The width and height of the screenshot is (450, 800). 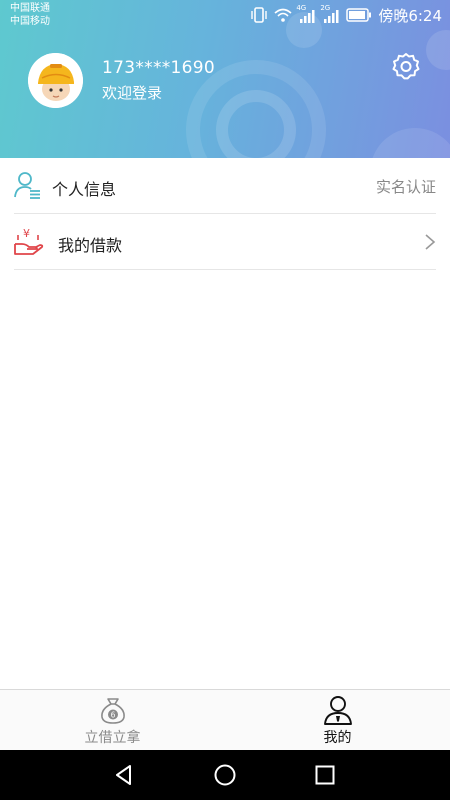 What do you see at coordinates (359, 15) in the screenshot?
I see `battery-icon` at bounding box center [359, 15].